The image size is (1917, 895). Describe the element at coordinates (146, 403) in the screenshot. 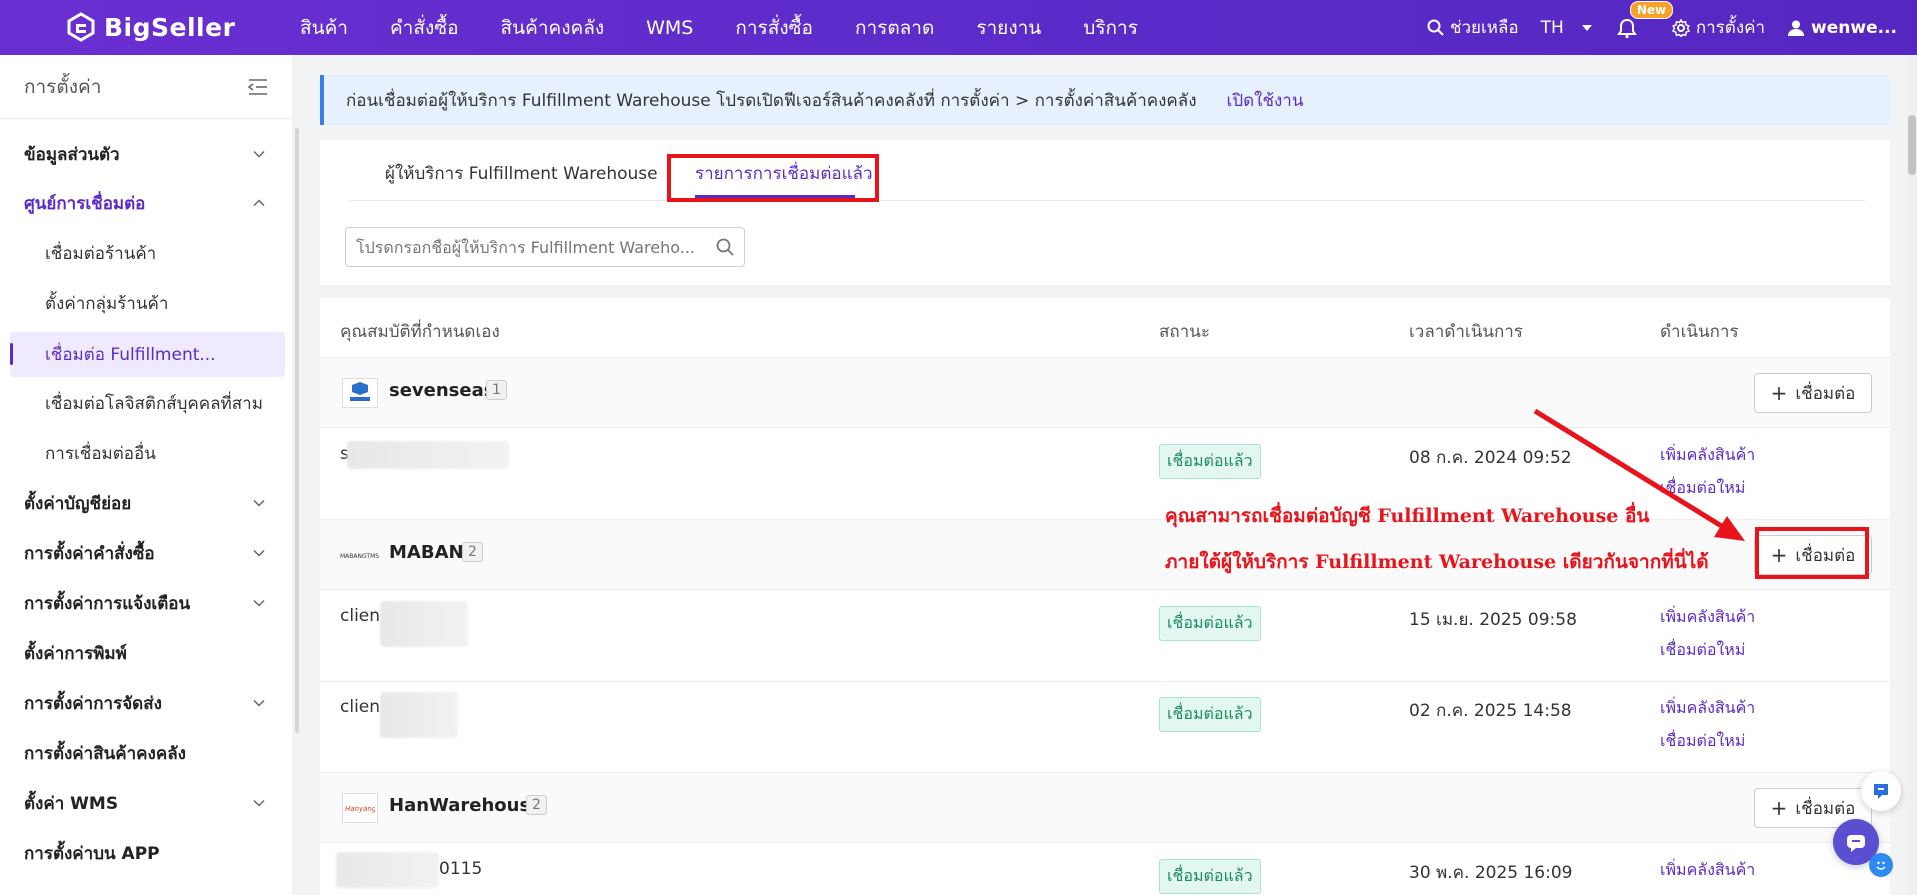

I see `sidebar-item-3pl: เชื่อมต่อโลจิสติกส์บุคคลที่สาม` at that location.